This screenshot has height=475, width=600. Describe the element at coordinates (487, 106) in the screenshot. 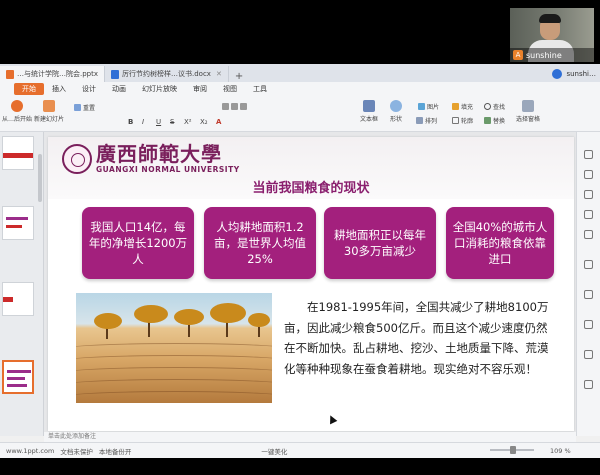

I see `search-icon` at that location.